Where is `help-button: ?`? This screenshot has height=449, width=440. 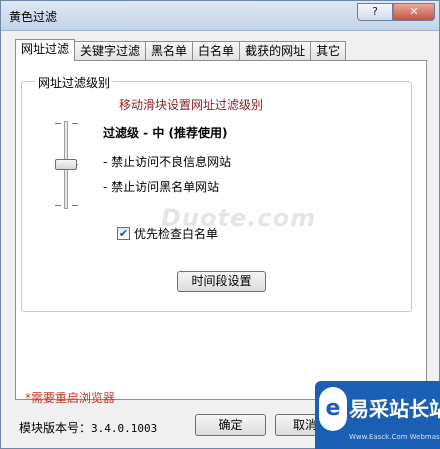
help-button: ? is located at coordinates (375, 12).